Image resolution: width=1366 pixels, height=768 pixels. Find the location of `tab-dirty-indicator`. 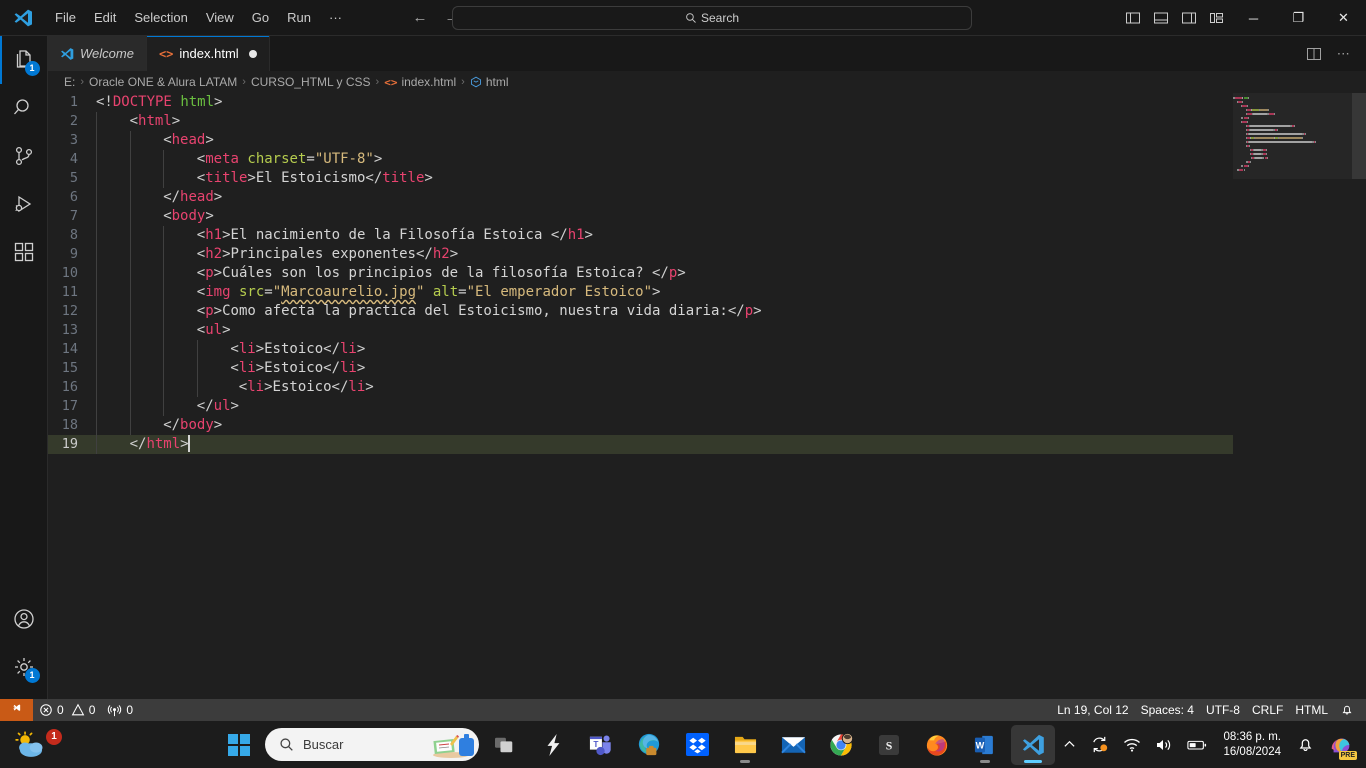

tab-dirty-indicator is located at coordinates (252, 53).